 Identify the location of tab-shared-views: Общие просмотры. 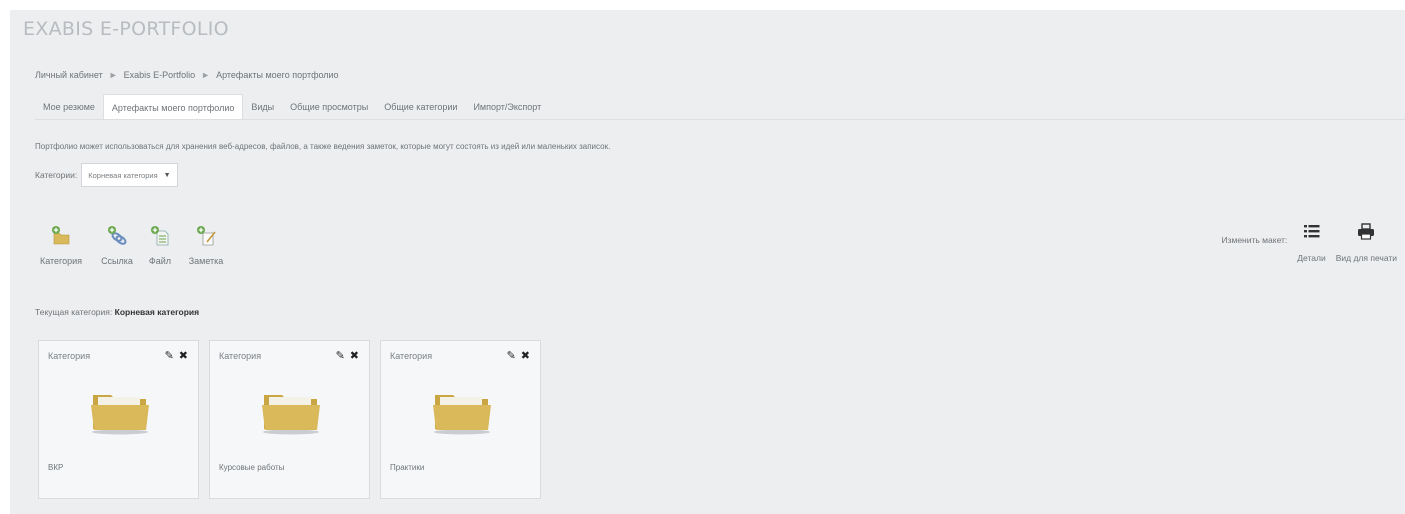
(329, 107).